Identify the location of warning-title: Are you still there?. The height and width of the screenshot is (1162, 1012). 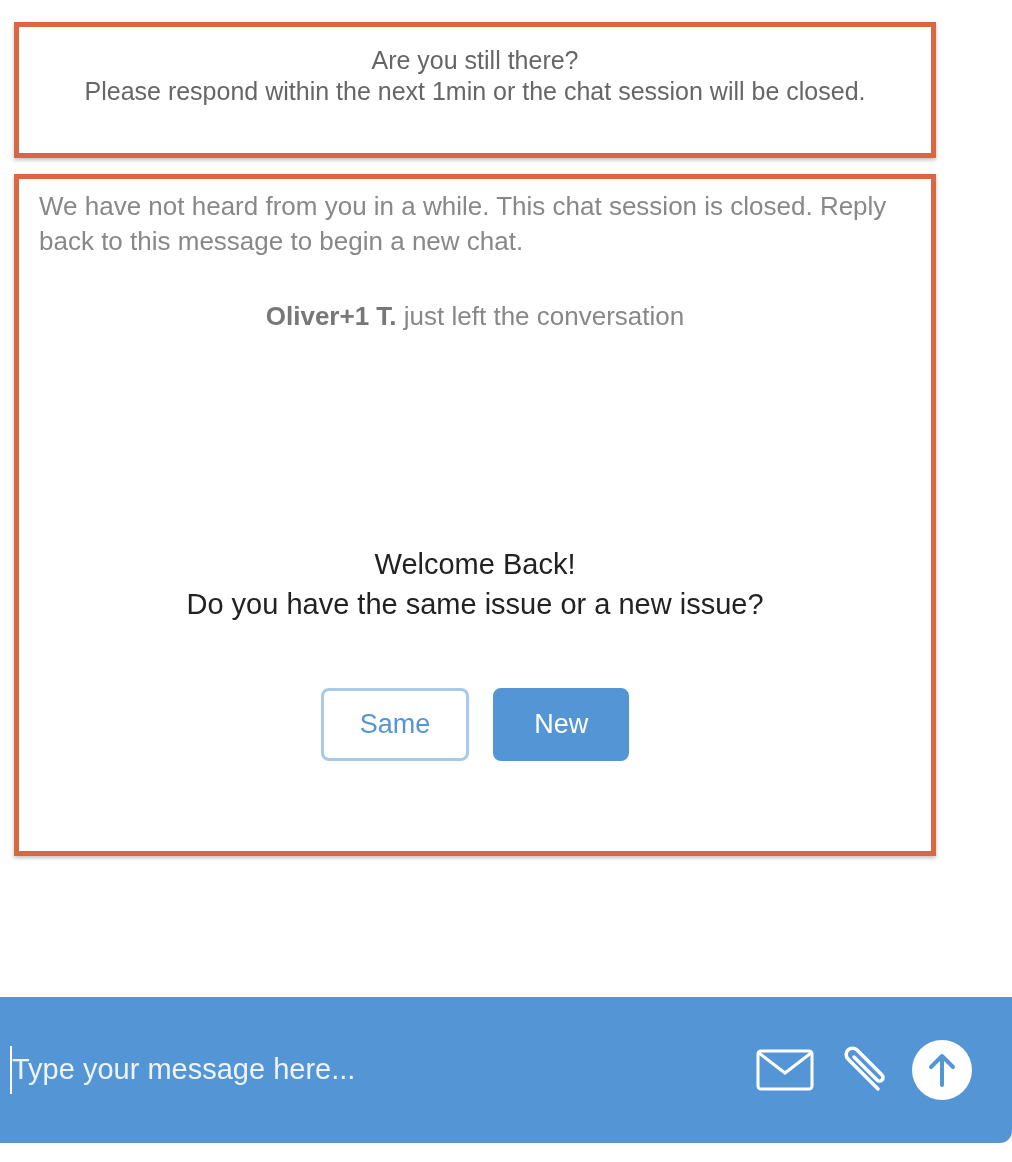
(475, 60).